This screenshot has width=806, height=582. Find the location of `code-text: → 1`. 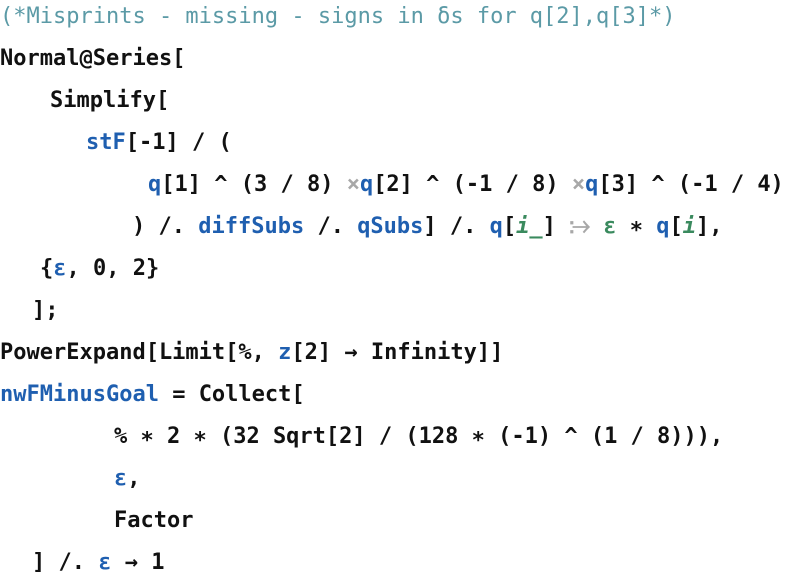

code-text: → 1 is located at coordinates (138, 562).